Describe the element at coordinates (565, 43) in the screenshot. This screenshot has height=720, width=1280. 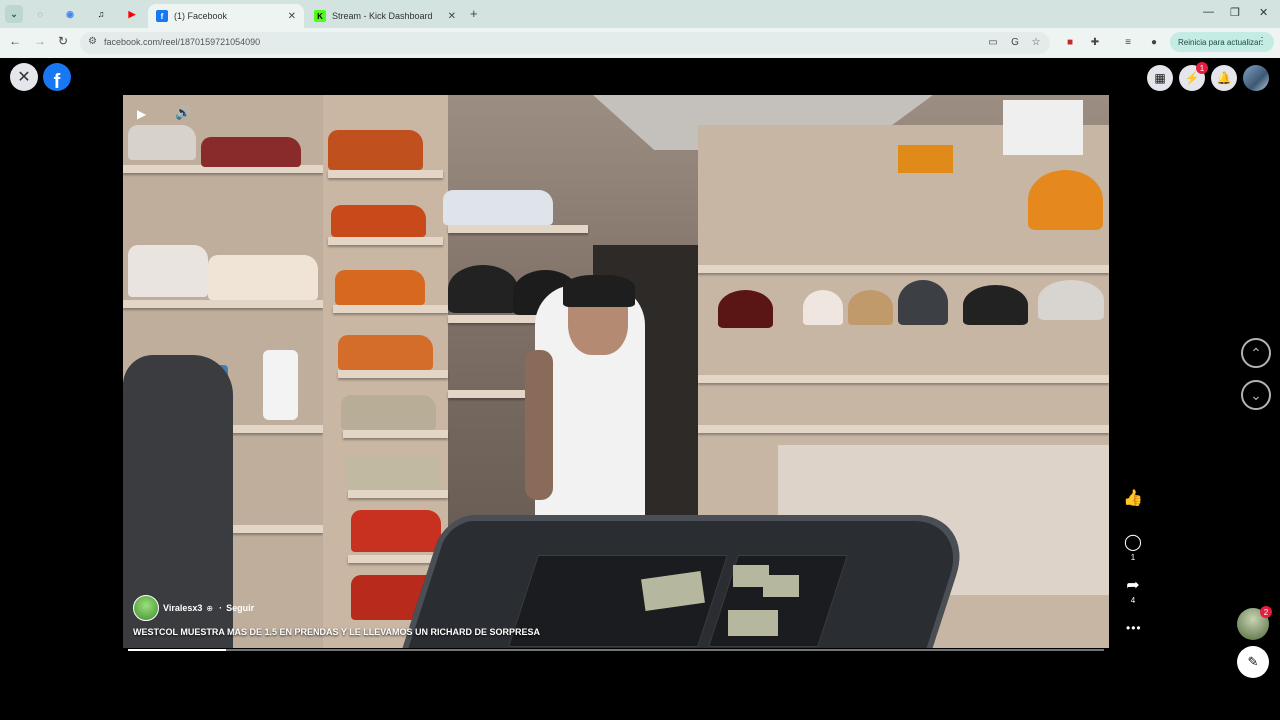
I see `address-bar: ⚙ facebook.com/reel/1870159721054090` at that location.